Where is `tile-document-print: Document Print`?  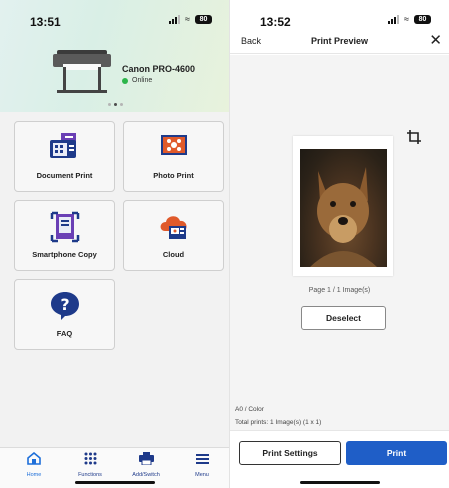
tile-document-print: Document Print is located at coordinates (64, 156).